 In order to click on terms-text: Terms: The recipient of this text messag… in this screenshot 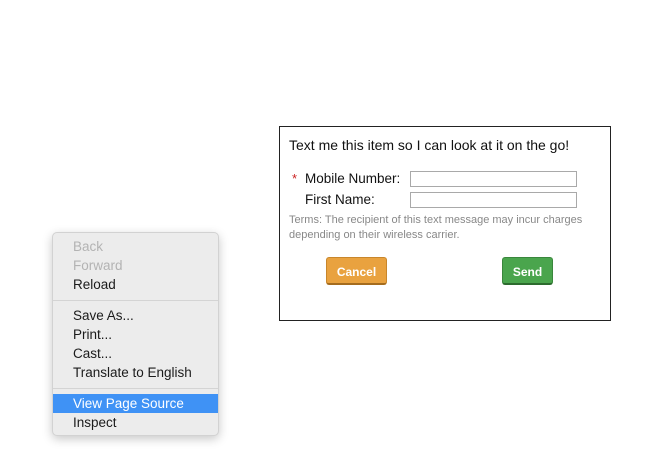, I will do `click(436, 227)`.